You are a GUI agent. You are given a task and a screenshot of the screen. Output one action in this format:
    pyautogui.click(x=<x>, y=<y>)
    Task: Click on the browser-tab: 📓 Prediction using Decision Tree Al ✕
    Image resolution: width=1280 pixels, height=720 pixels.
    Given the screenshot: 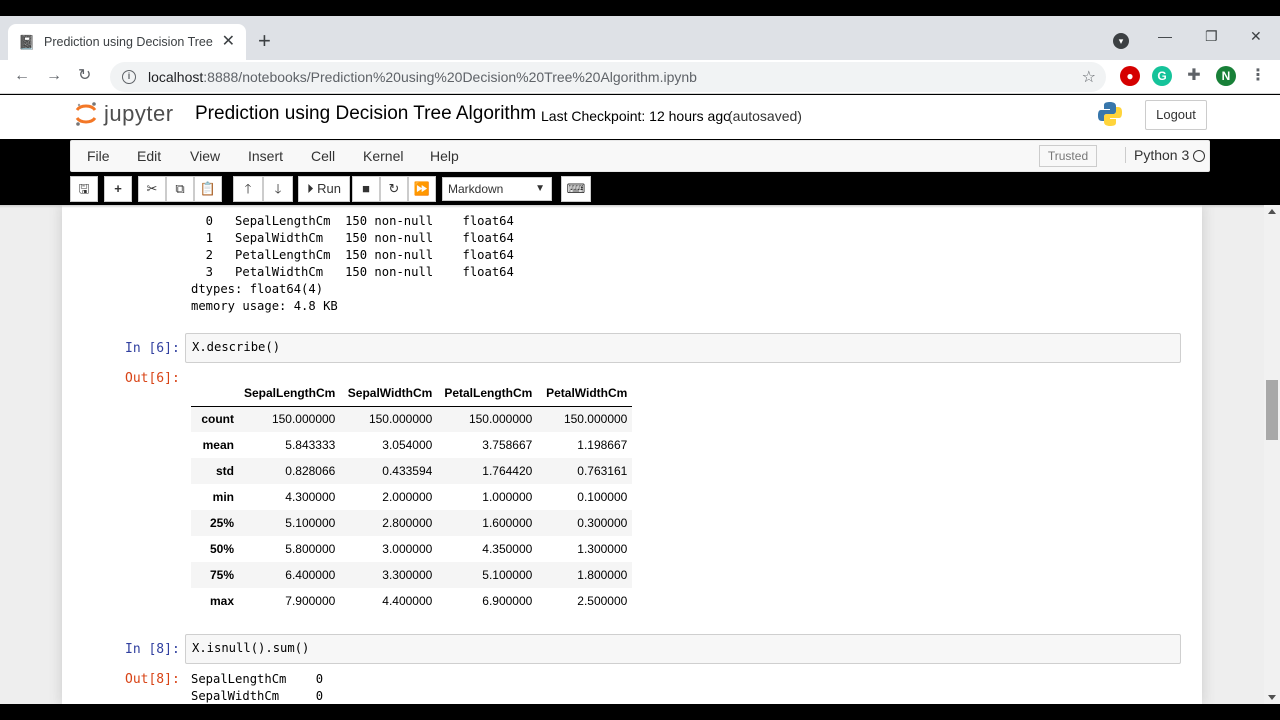 What is the action you would take?
    pyautogui.click(x=127, y=42)
    